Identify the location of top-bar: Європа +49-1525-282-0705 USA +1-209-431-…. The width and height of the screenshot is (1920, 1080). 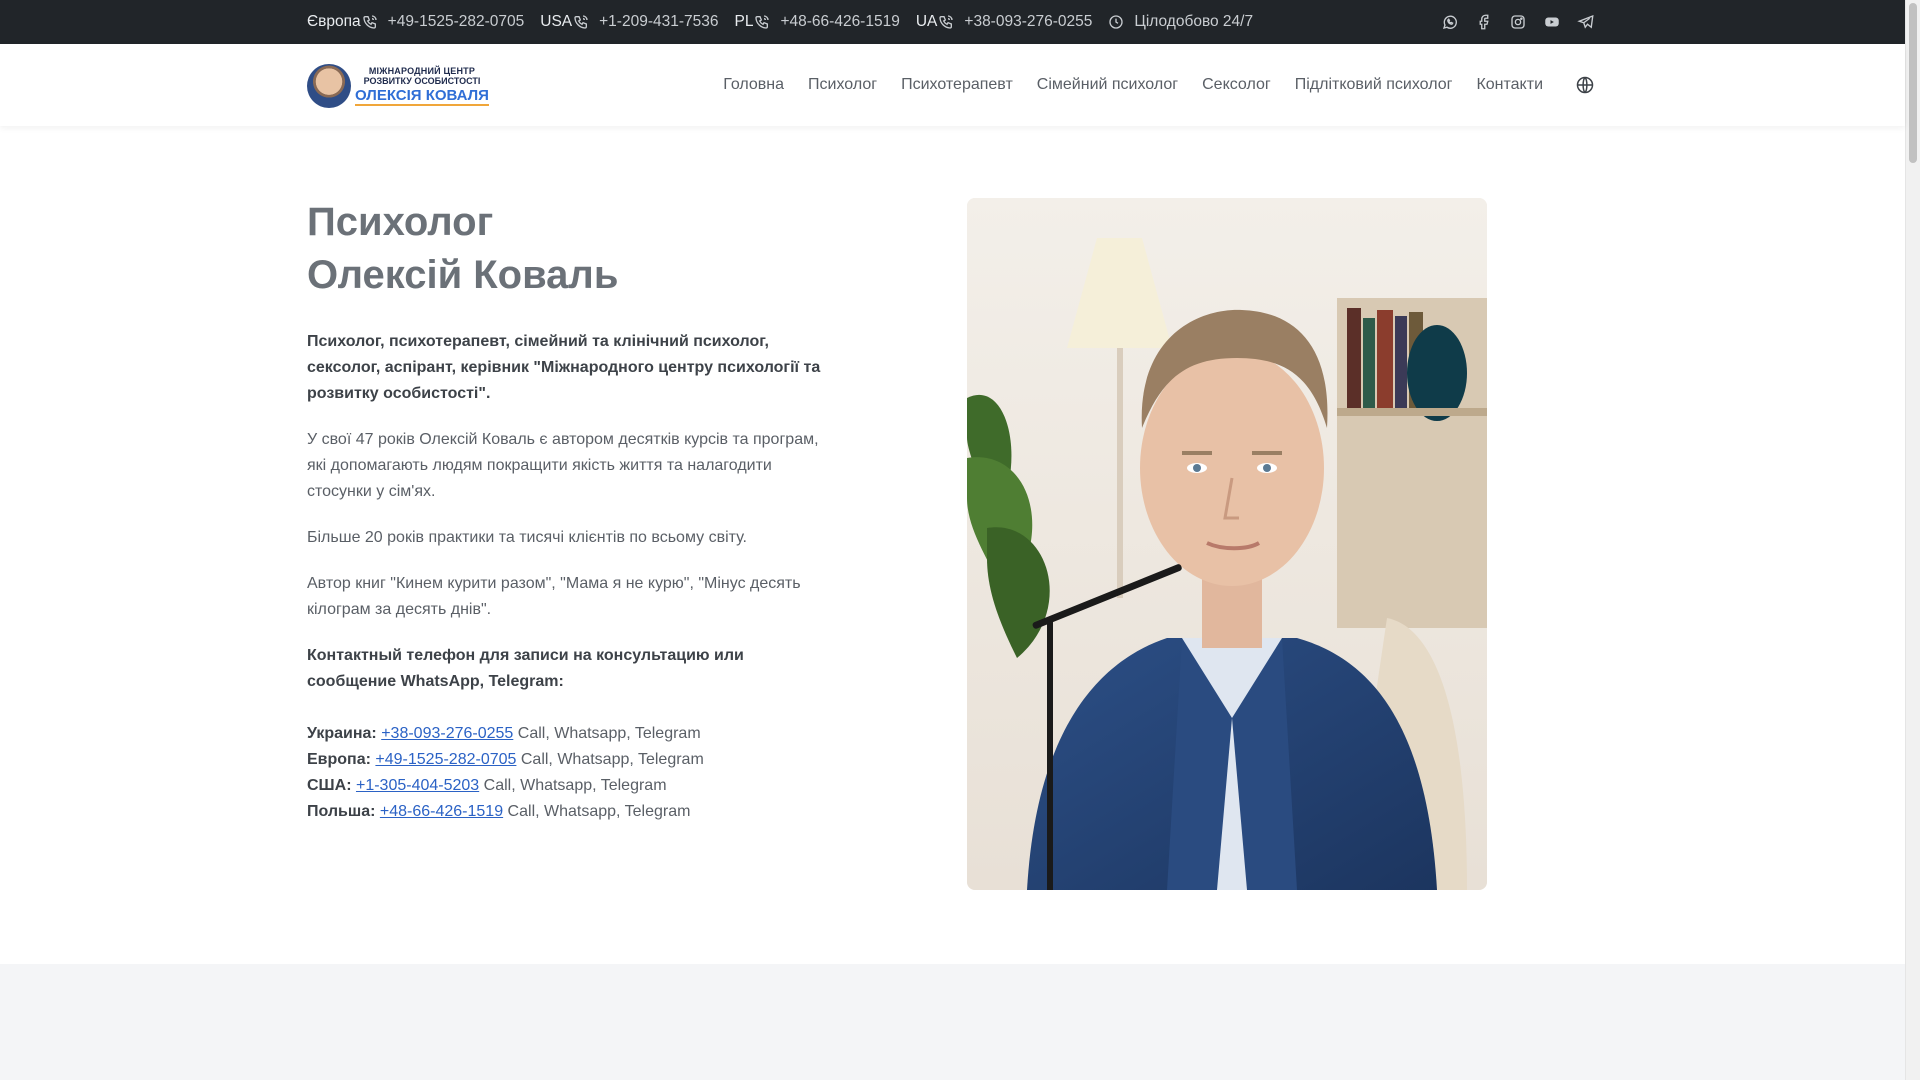
(952, 22).